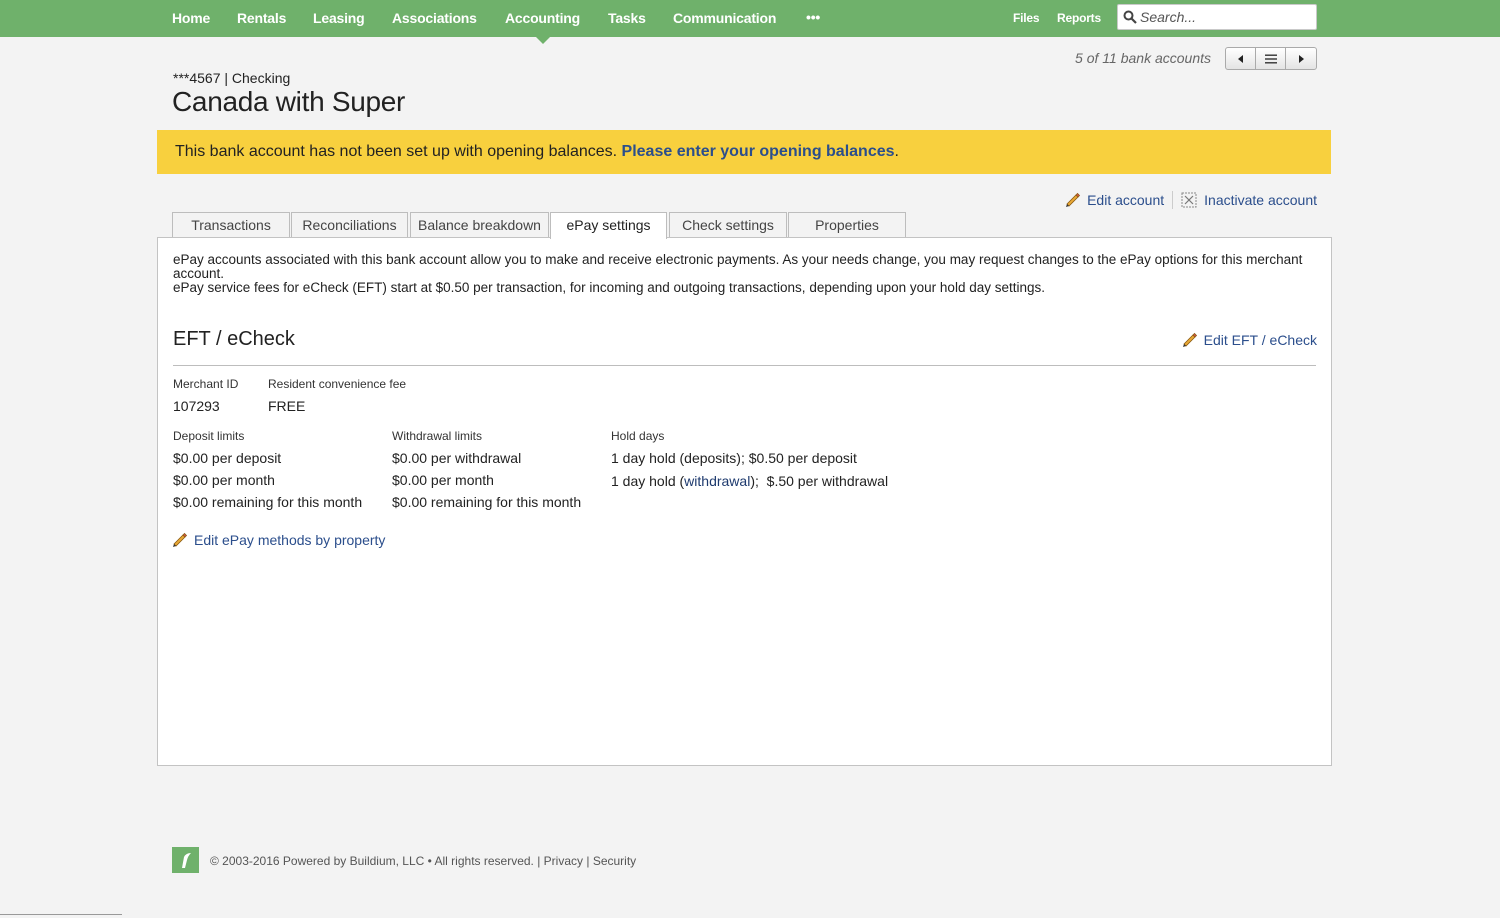  What do you see at coordinates (227, 458) in the screenshot?
I see `deposit-limit-per-deposit: $0.00 per deposit` at bounding box center [227, 458].